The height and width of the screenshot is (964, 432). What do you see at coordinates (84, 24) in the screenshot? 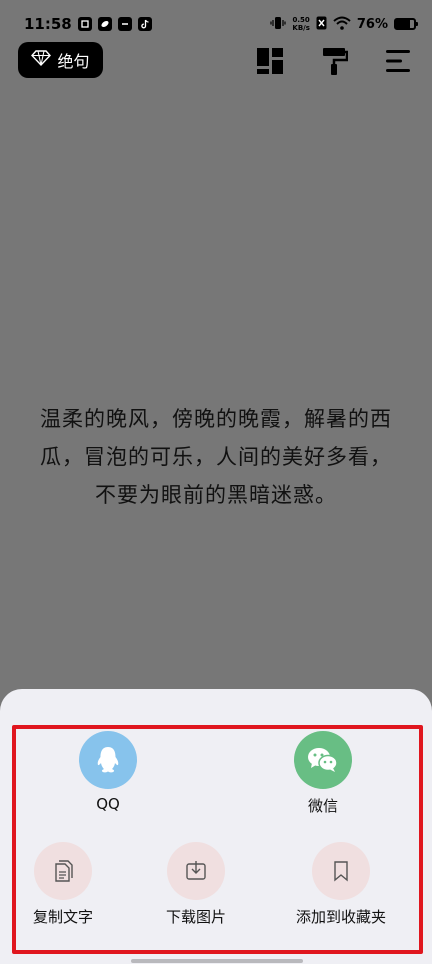
I see `notification-app-icon` at bounding box center [84, 24].